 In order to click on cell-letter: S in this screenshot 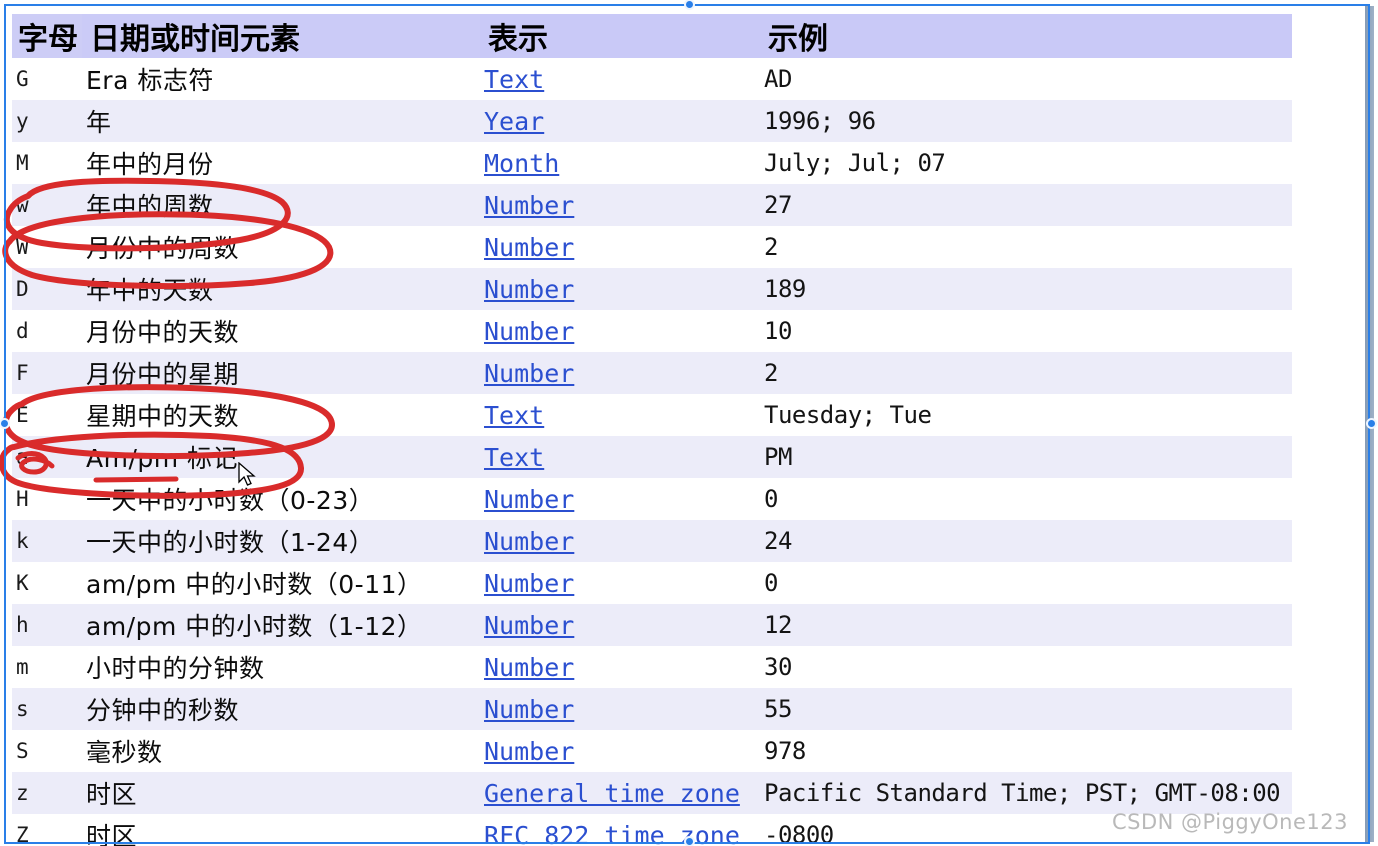, I will do `click(47, 751)`.